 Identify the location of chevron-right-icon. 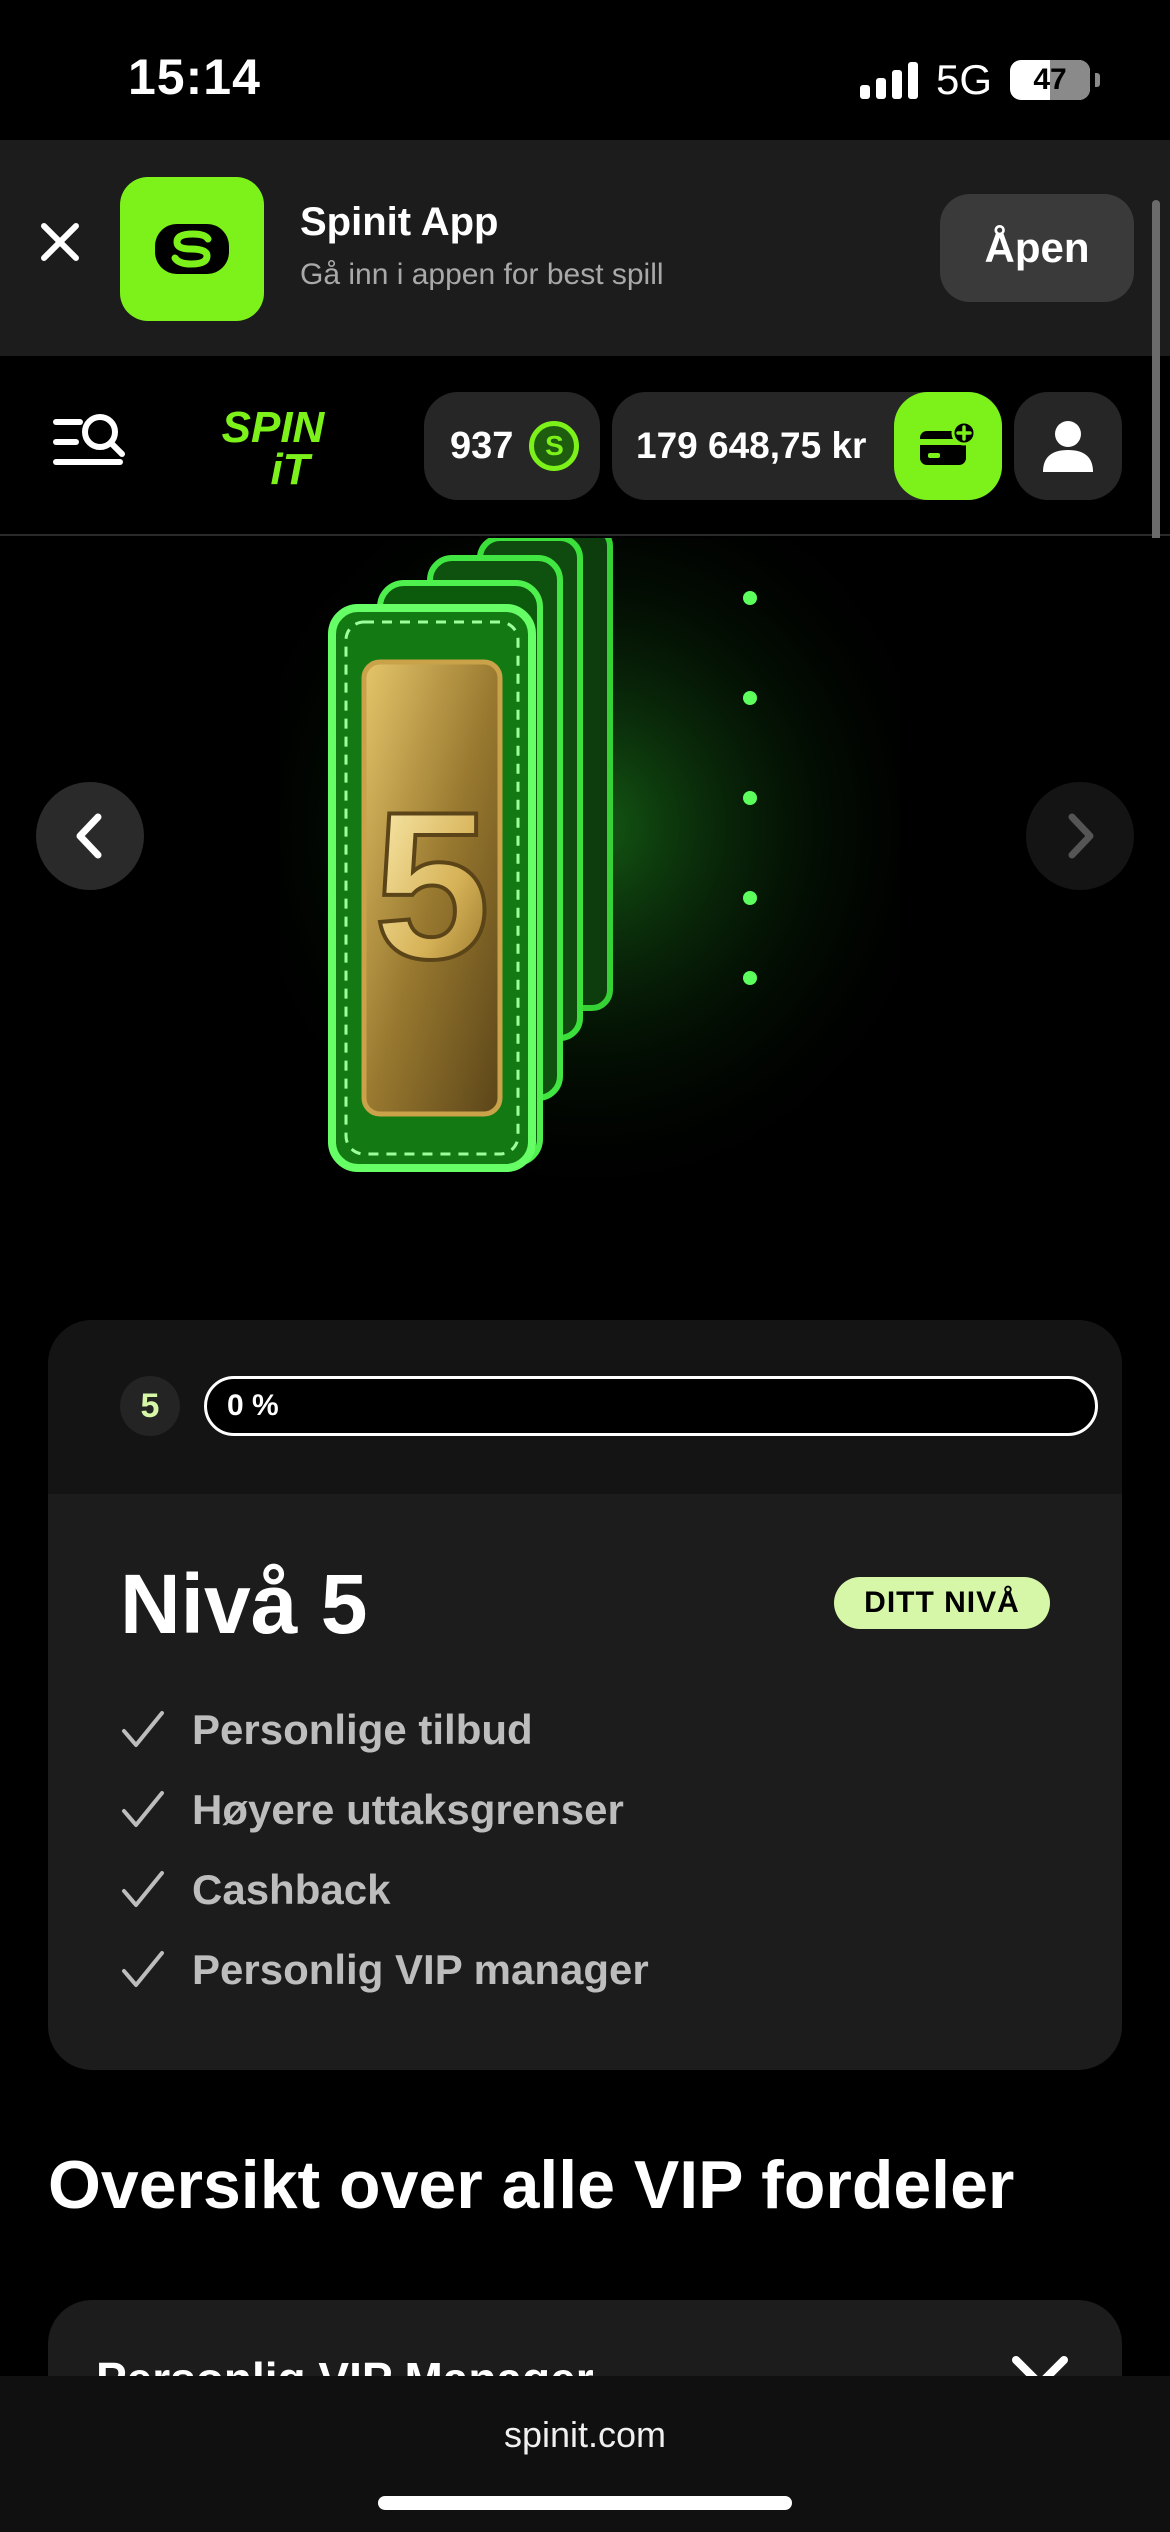
(1081, 836).